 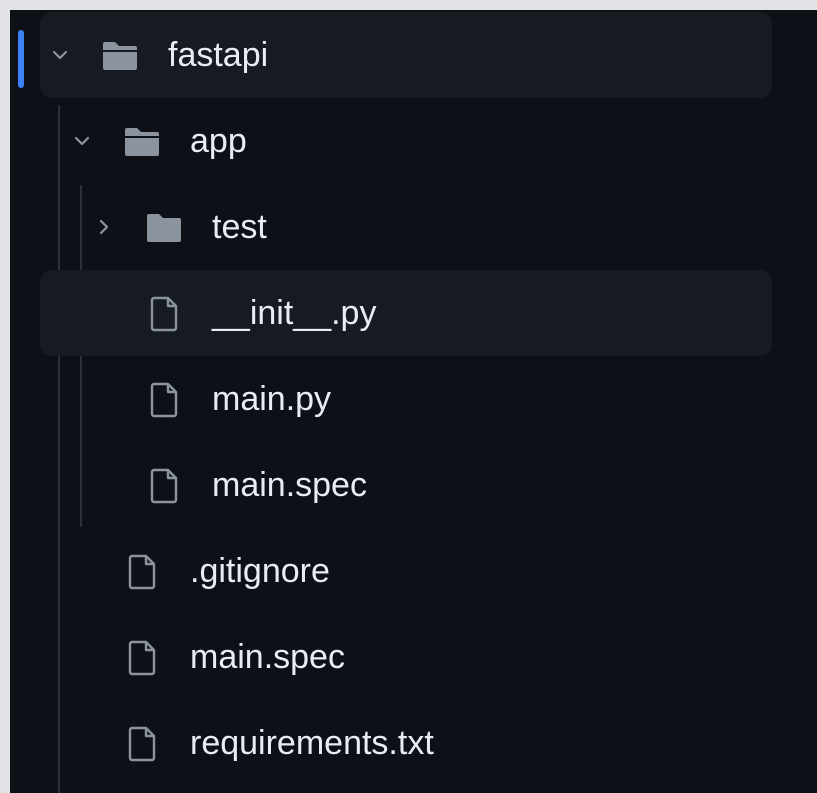 I want to click on tree-item-main-spec: main.spec, so click(x=406, y=657).